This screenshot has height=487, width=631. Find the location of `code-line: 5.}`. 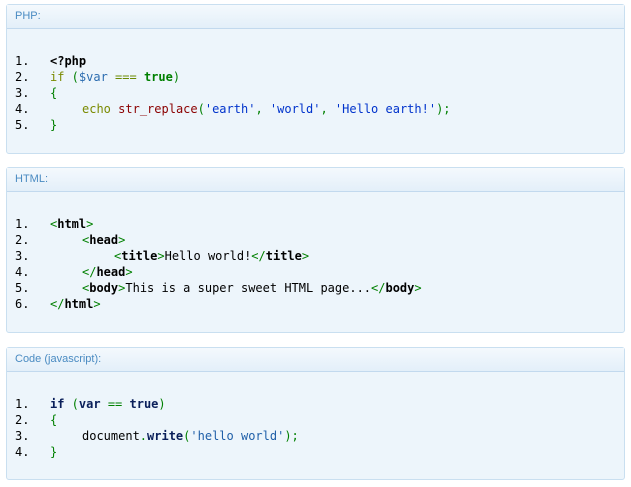

code-line: 5.} is located at coordinates (319, 125).